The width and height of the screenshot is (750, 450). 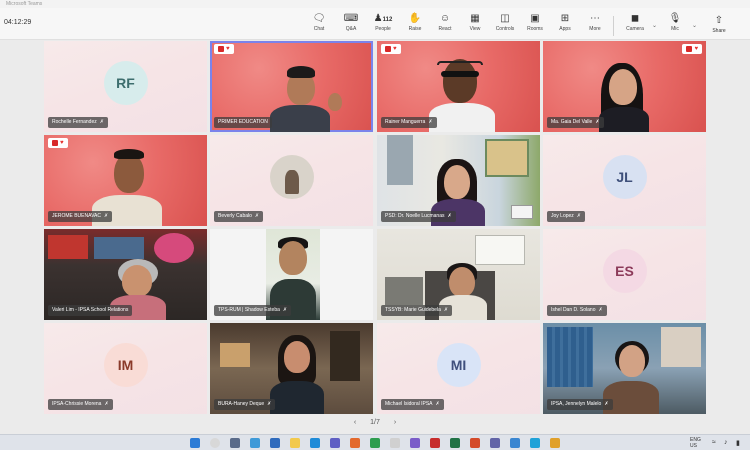 I want to click on wifi-icon: ≈, so click(x=714, y=442).